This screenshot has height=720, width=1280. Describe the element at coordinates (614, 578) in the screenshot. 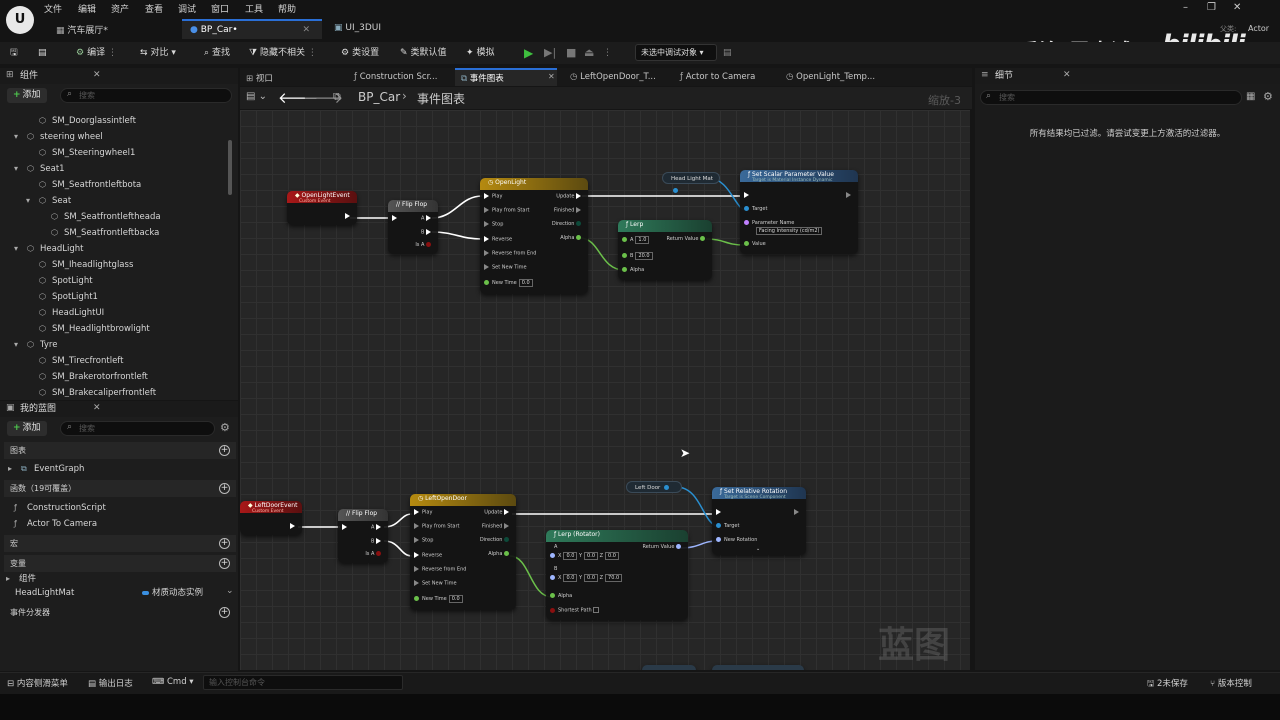

I see `b-z-value: 70.0` at that location.